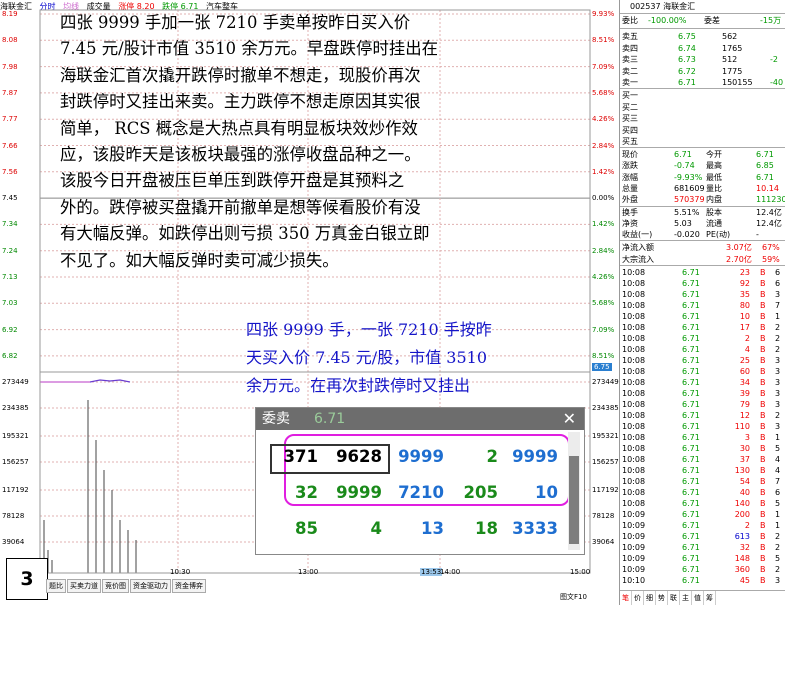  I want to click on stat-label: 最低, so click(714, 177).